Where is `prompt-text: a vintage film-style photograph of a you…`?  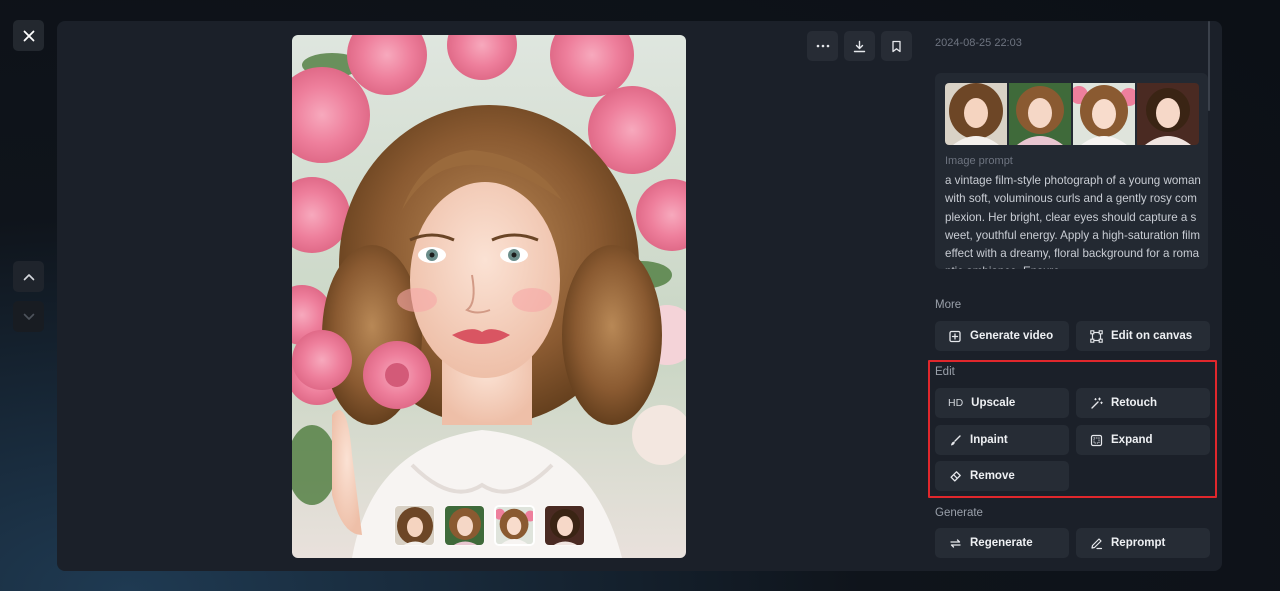
prompt-text: a vintage film-style photograph of a you… is located at coordinates (1073, 221).